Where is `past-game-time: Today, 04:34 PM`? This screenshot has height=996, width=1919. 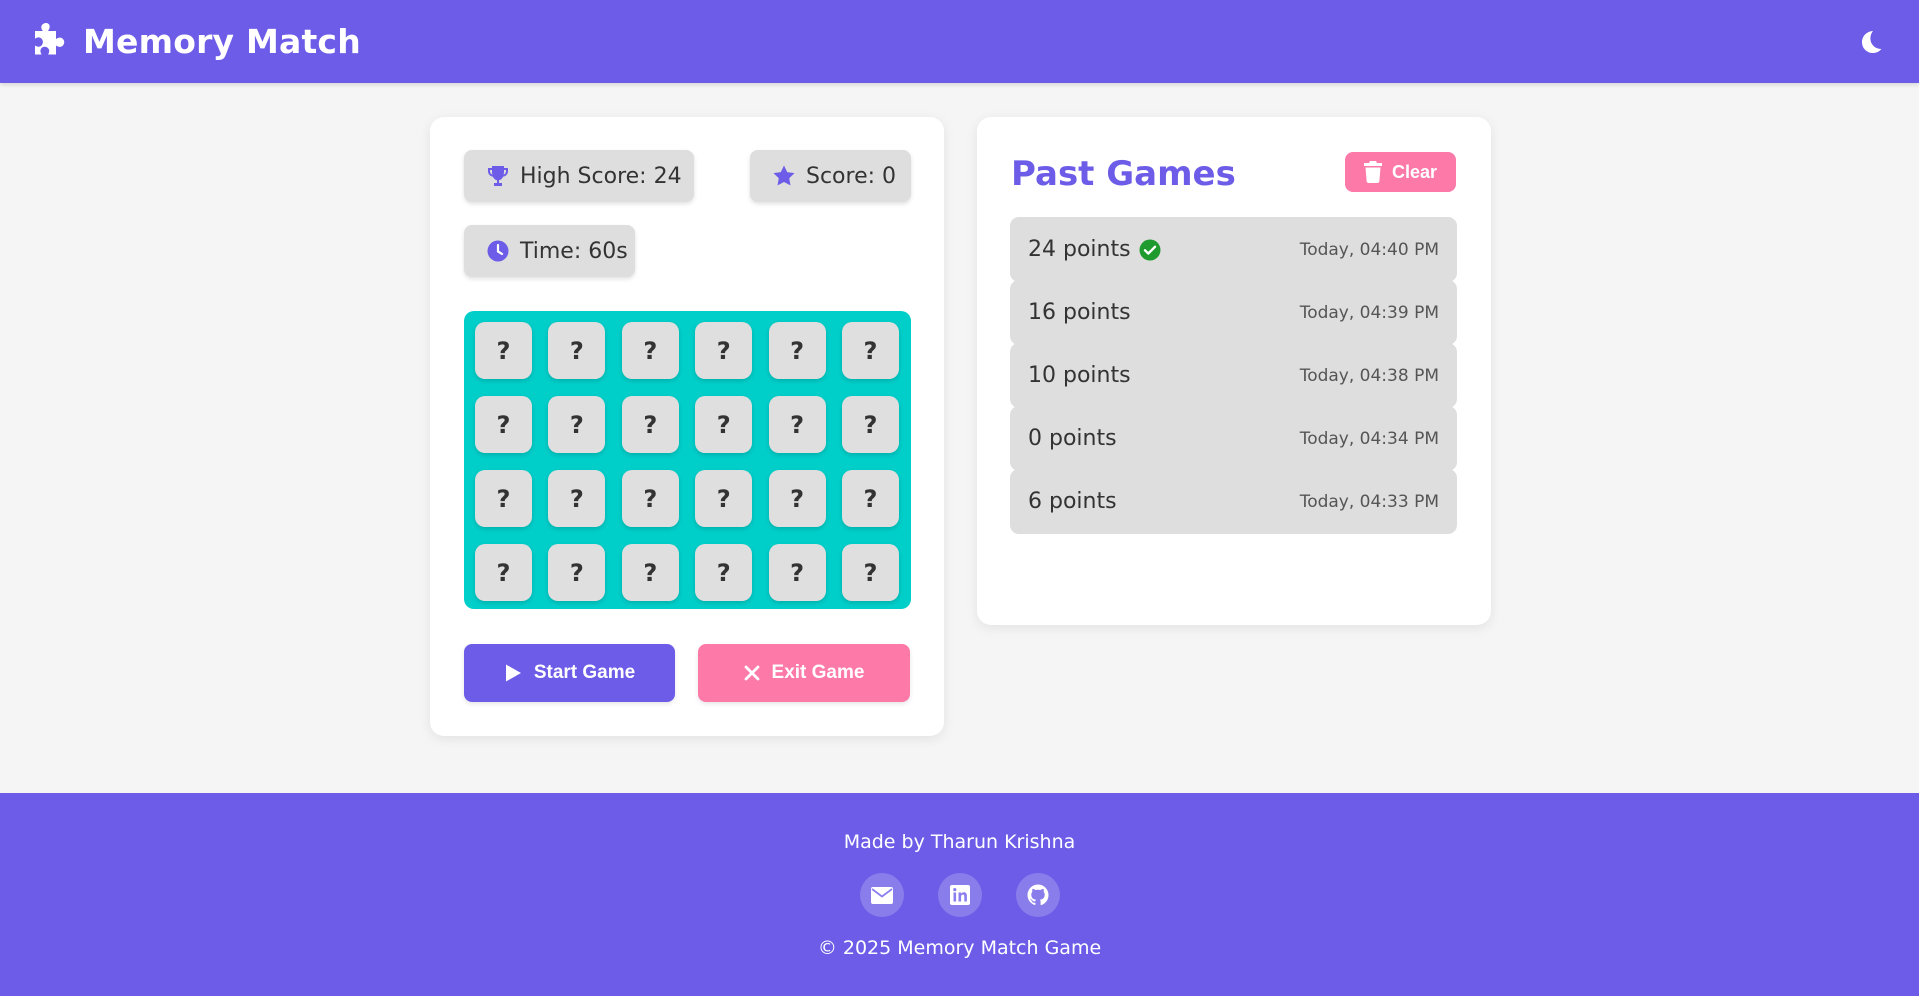 past-game-time: Today, 04:34 PM is located at coordinates (1369, 438).